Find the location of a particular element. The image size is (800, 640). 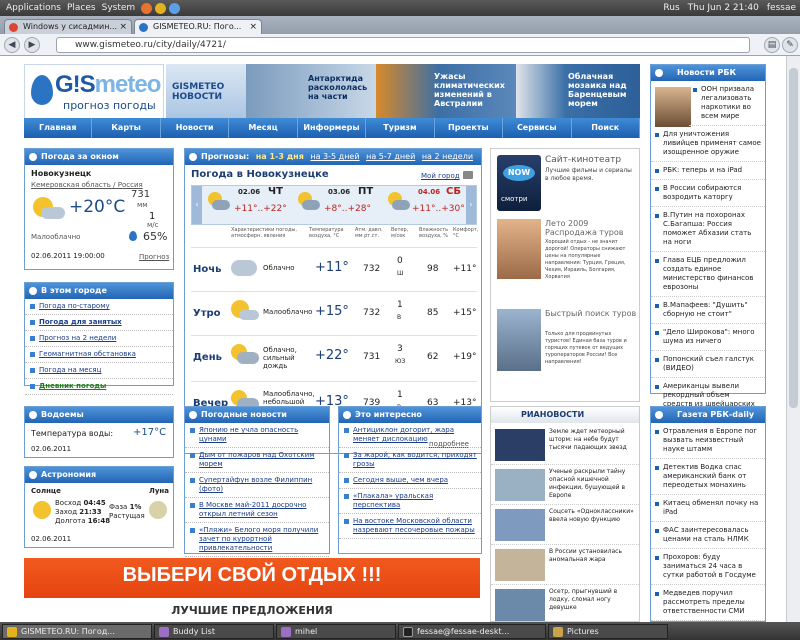

period-5-7: на 5-7 дней is located at coordinates (390, 156).